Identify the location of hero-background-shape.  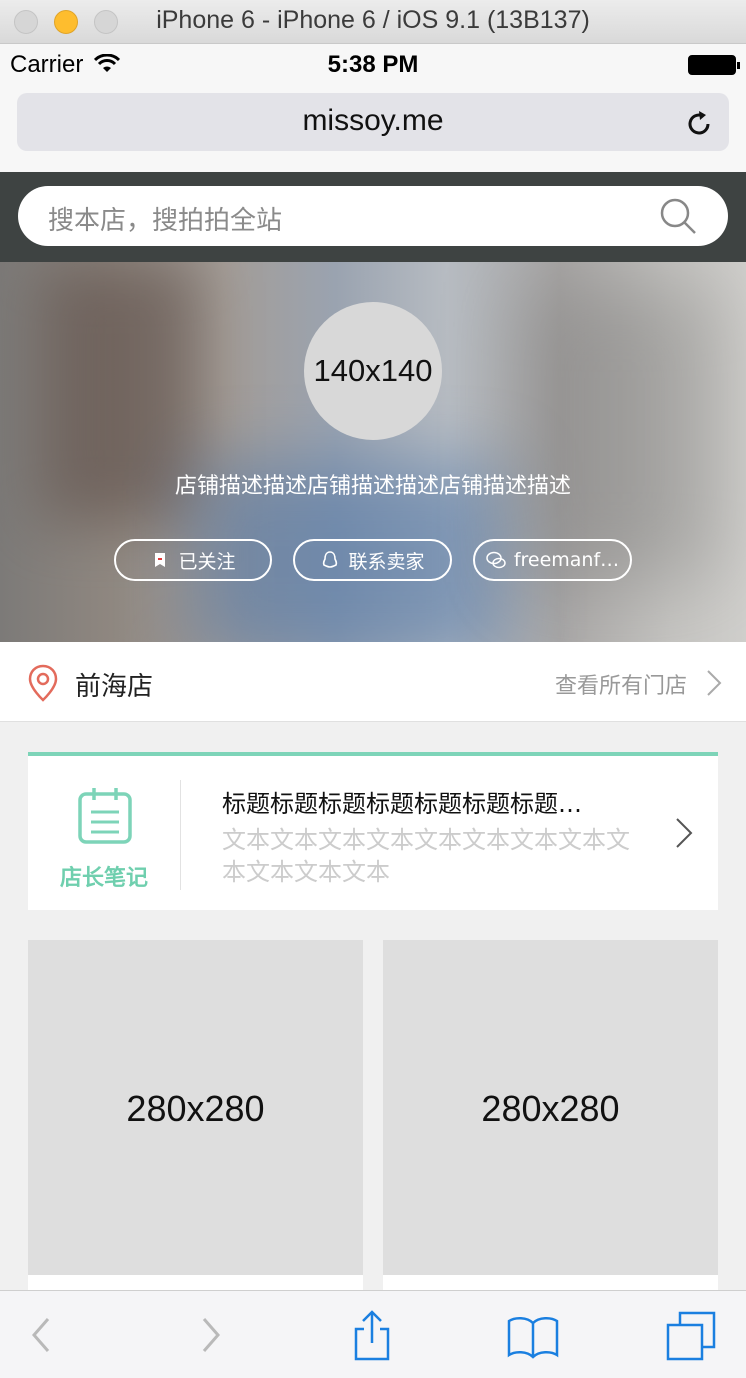
(620, 432).